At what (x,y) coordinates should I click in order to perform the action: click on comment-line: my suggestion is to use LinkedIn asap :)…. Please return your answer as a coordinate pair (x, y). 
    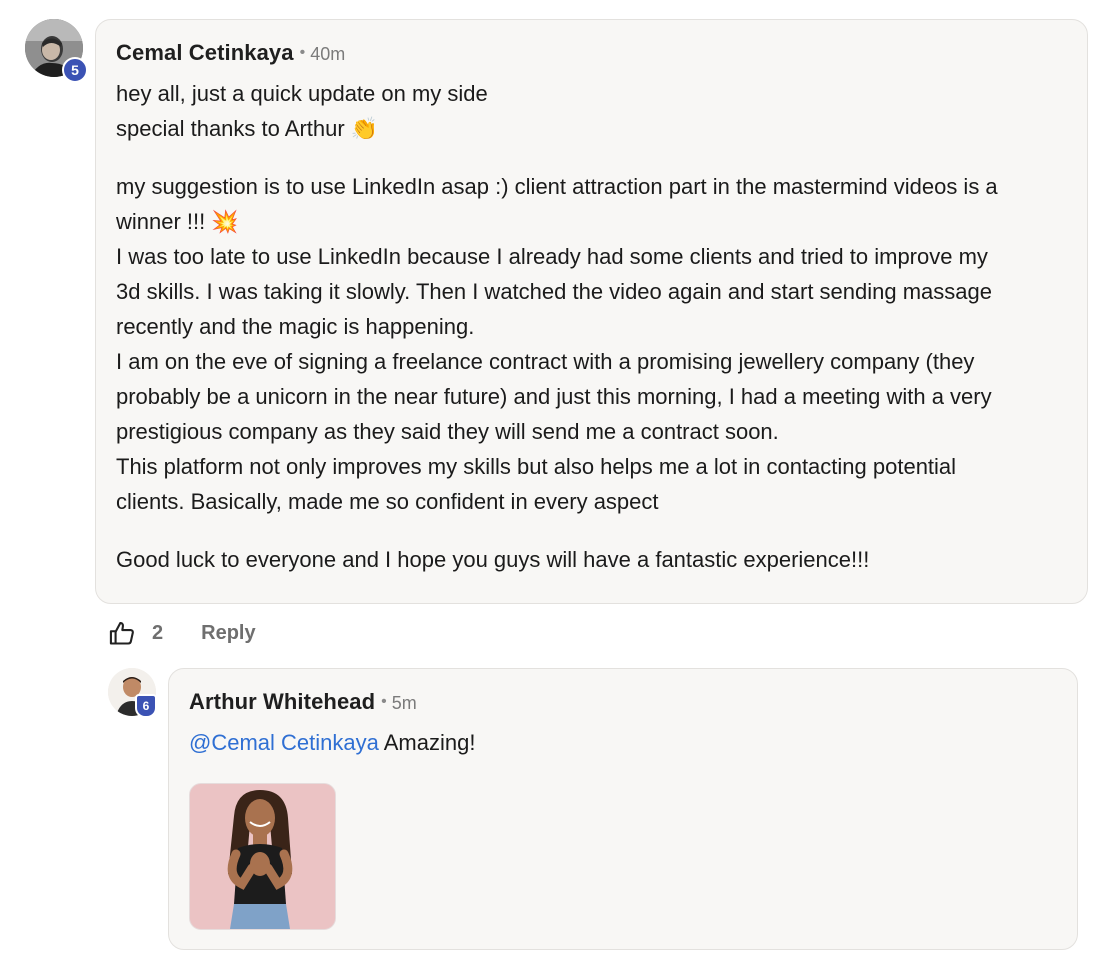
    Looking at the image, I should click on (557, 186).